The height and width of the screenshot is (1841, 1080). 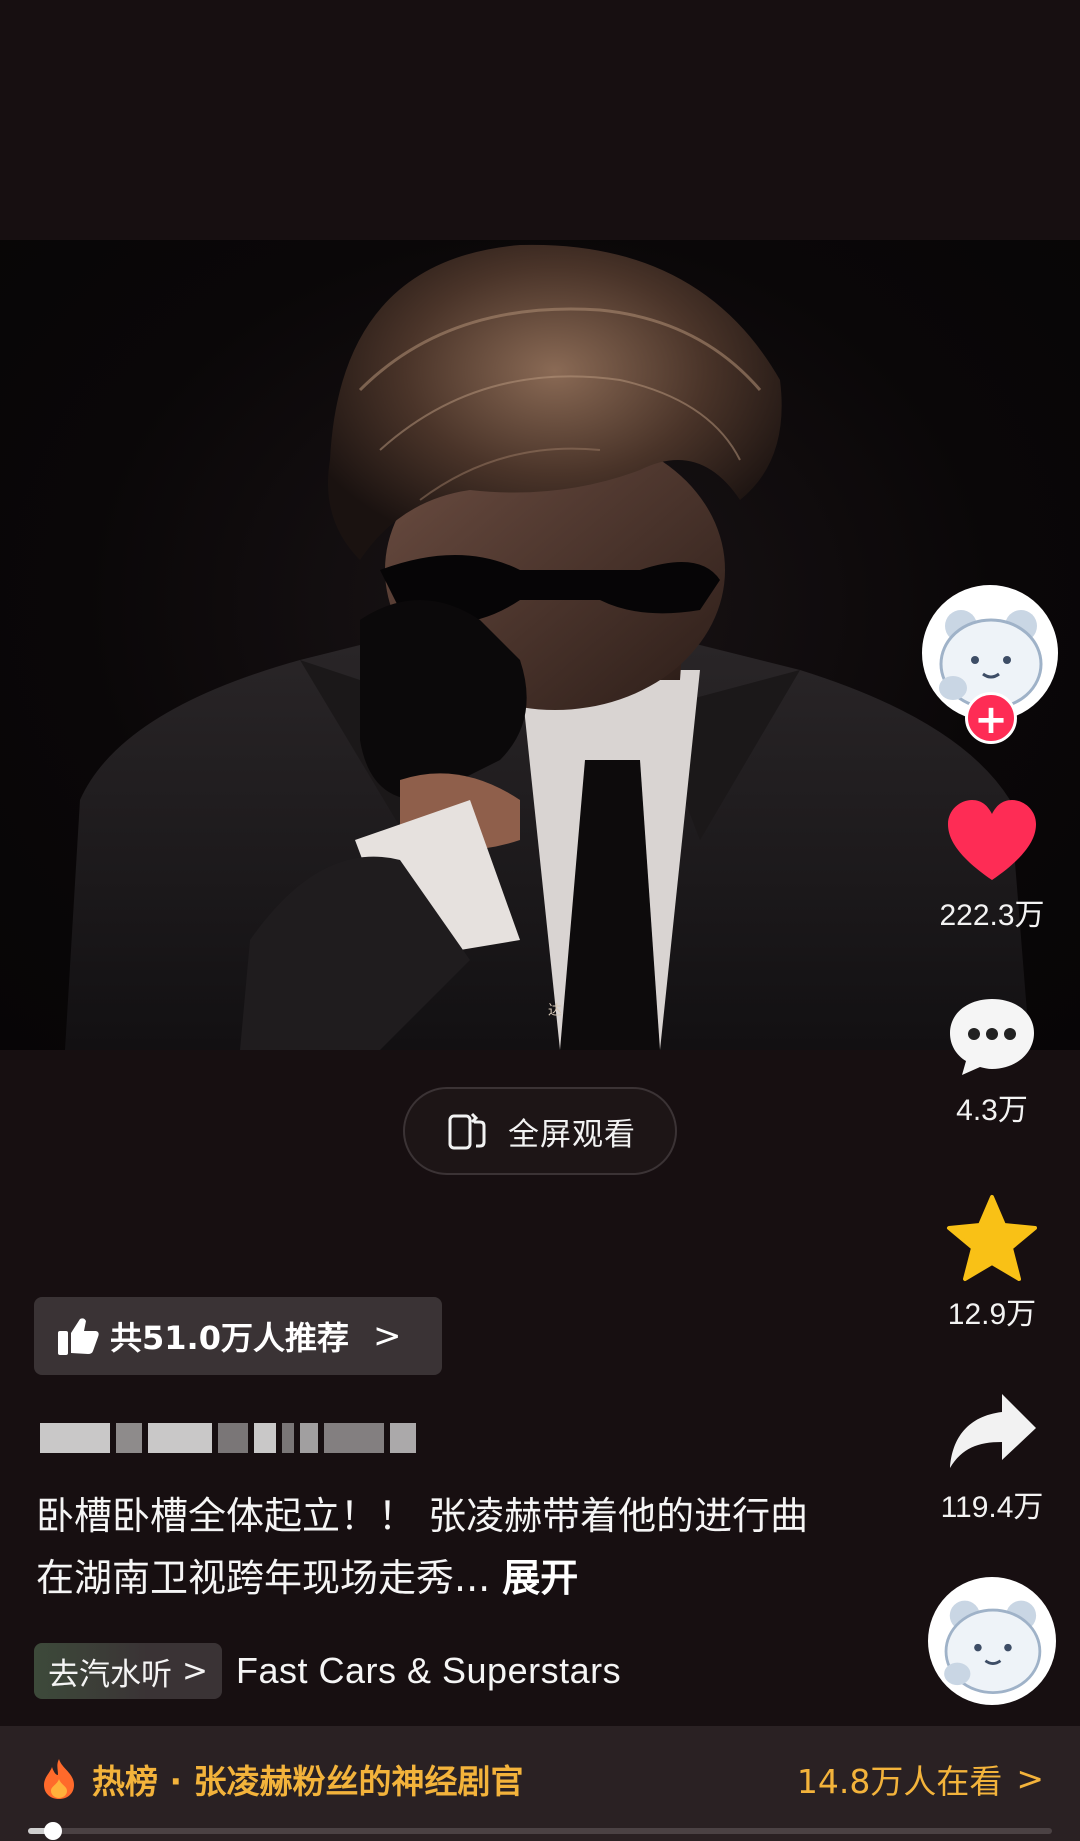 I want to click on thumbs-up-icon, so click(x=78, y=1336).